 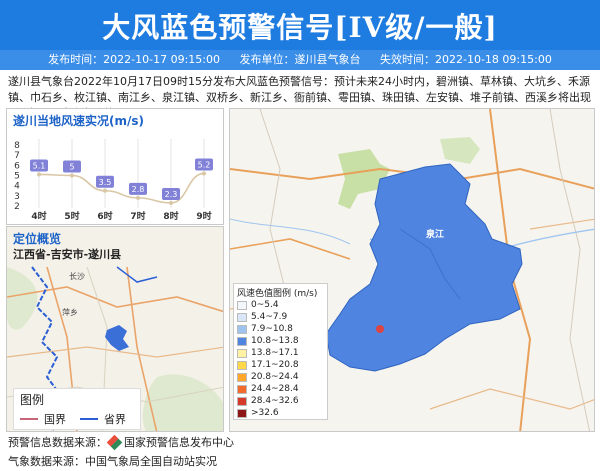 What do you see at coordinates (179, 442) in the screenshot?
I see `warning-source-name: 国家预警信息发布中心` at bounding box center [179, 442].